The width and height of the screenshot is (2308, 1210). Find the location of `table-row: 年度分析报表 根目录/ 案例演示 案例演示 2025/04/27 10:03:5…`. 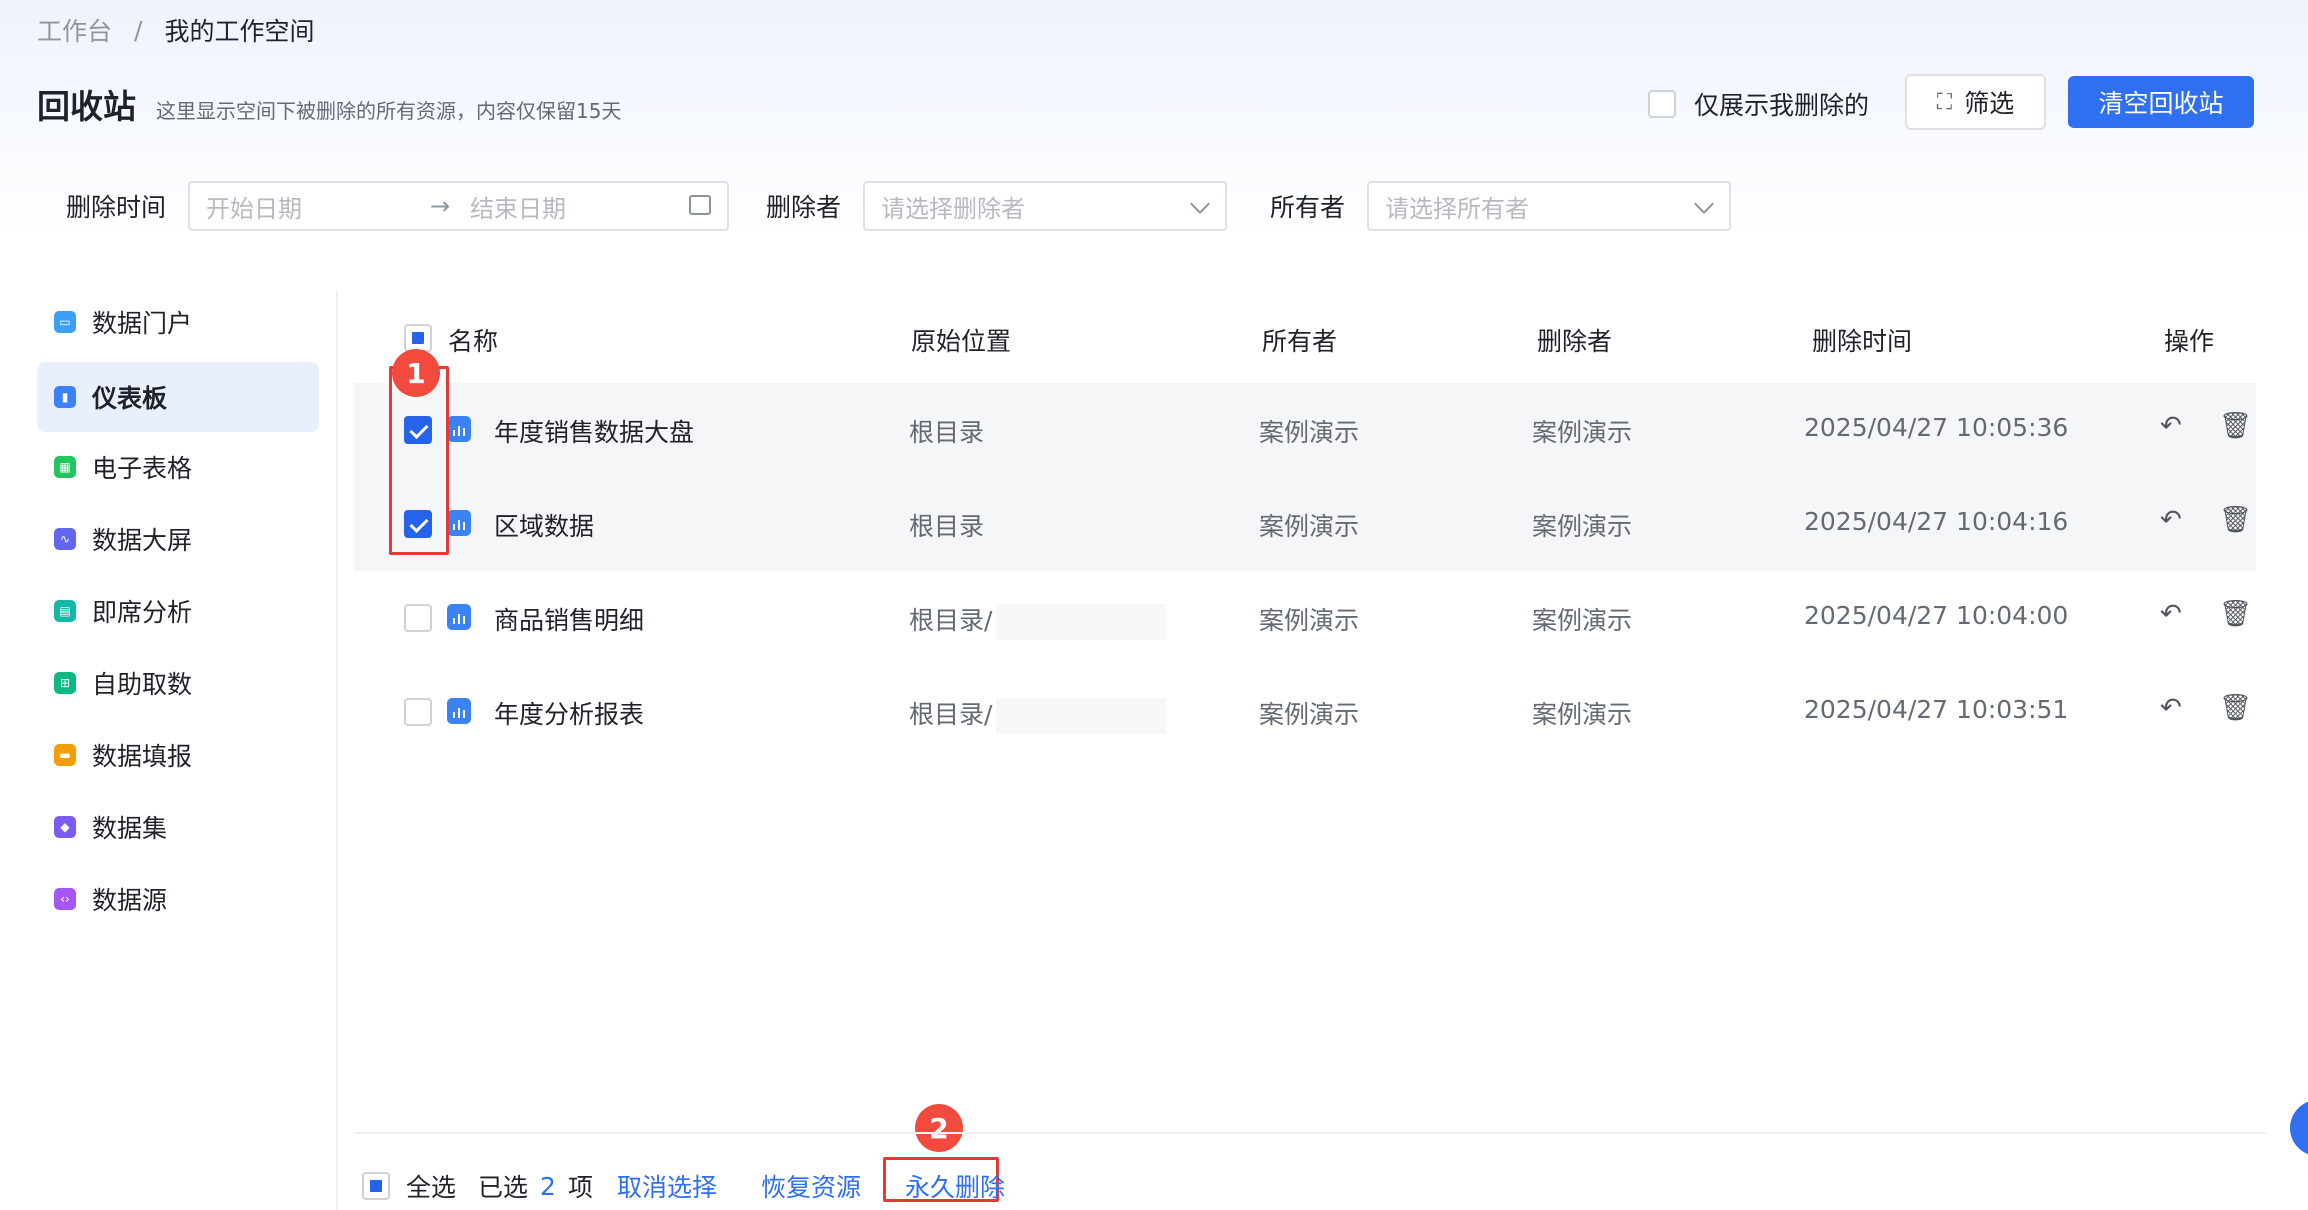

table-row: 年度分析报表 根目录/ 案例演示 案例演示 2025/04/27 10:03:5… is located at coordinates (1305, 712).